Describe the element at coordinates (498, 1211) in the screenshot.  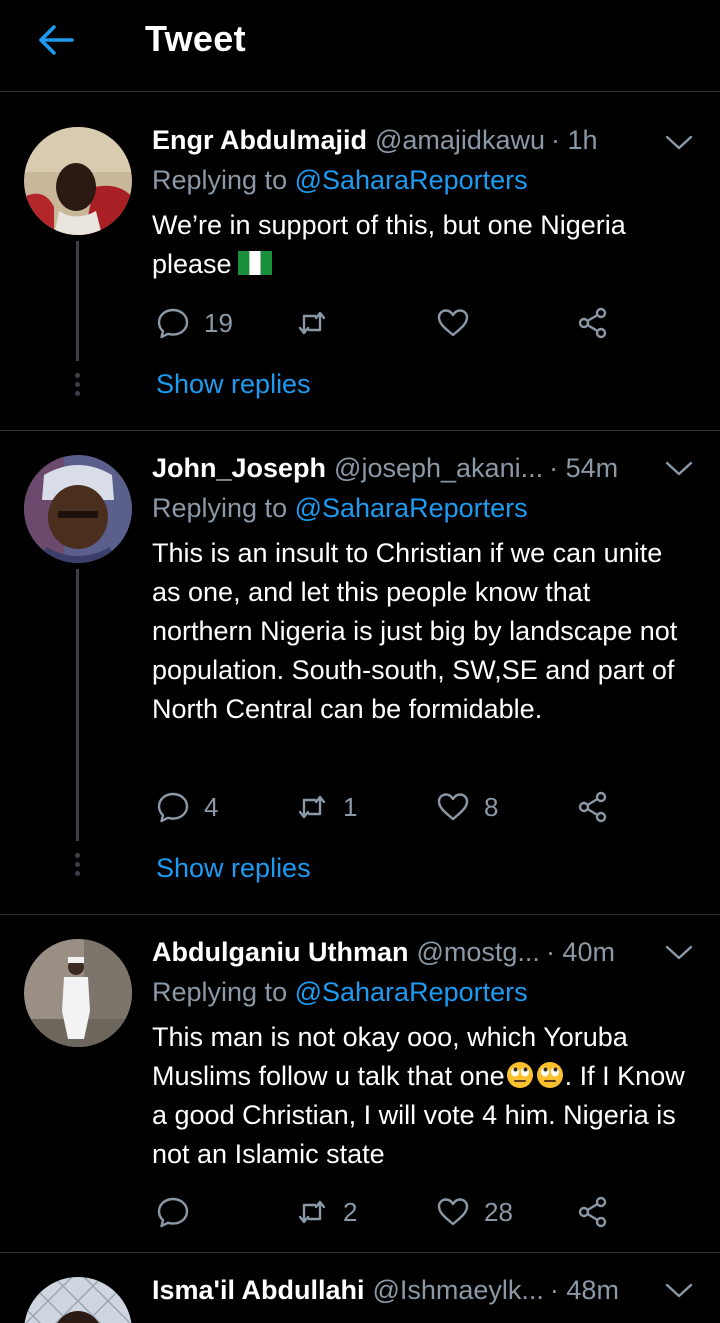
I see `like-count: 28` at that location.